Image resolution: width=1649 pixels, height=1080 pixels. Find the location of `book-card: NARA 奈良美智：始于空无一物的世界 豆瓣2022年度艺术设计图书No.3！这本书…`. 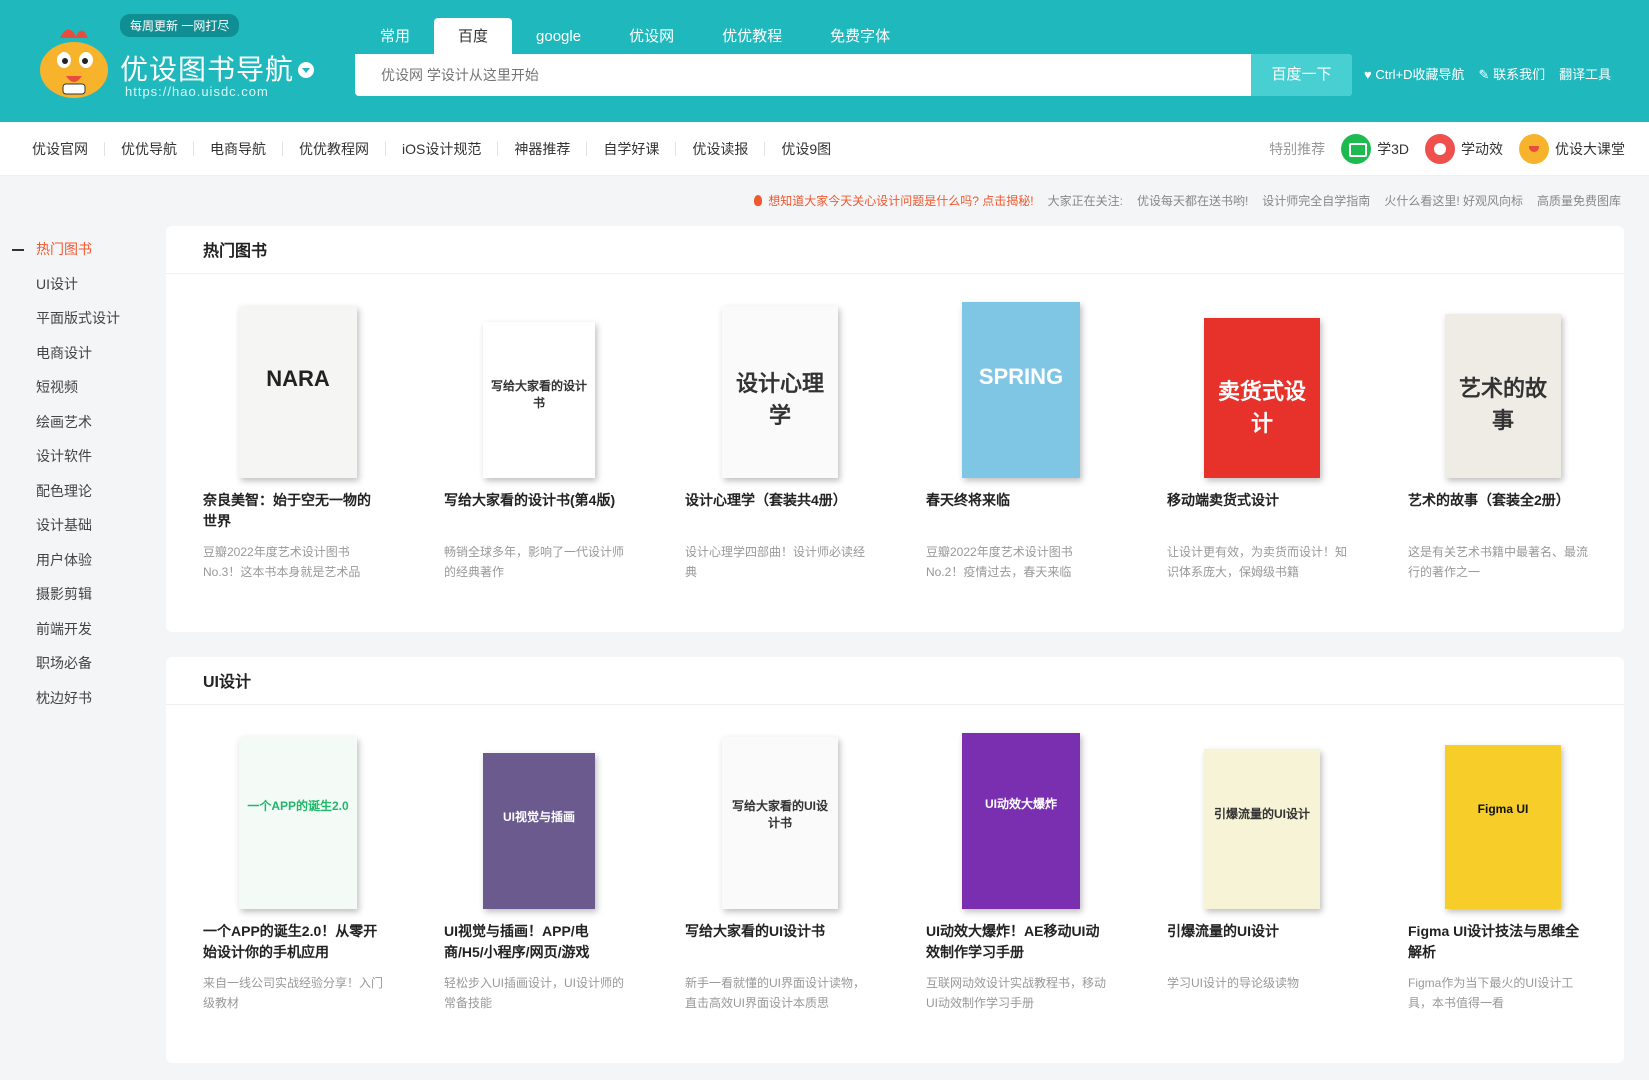

book-card: NARA 奈良美智：始于空无一物的世界 豆瓣2022年度艺术设计图书No.3！这本书… is located at coordinates (323, 440).